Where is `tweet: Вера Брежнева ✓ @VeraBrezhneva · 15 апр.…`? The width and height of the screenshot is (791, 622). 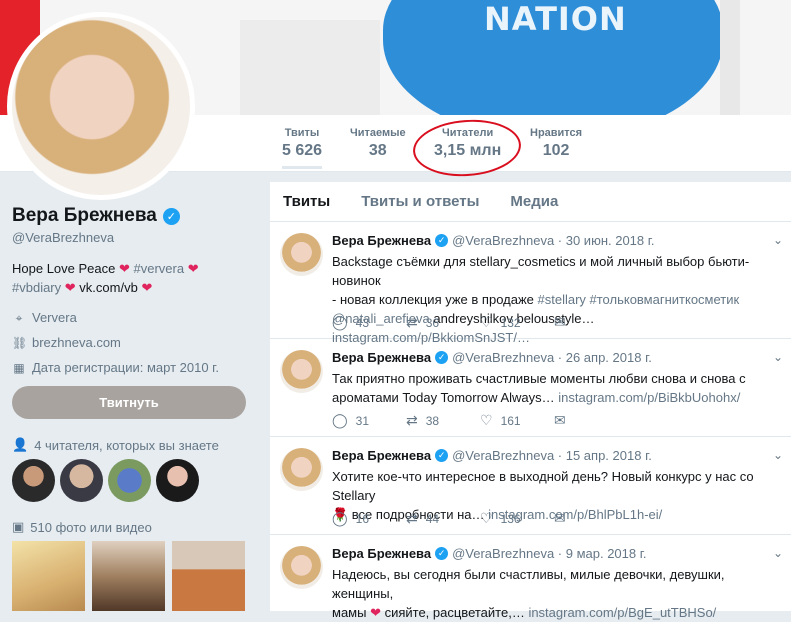
tweet: Вера Брежнева ✓ @VeraBrezhneva · 15 апр.… is located at coordinates (530, 486).